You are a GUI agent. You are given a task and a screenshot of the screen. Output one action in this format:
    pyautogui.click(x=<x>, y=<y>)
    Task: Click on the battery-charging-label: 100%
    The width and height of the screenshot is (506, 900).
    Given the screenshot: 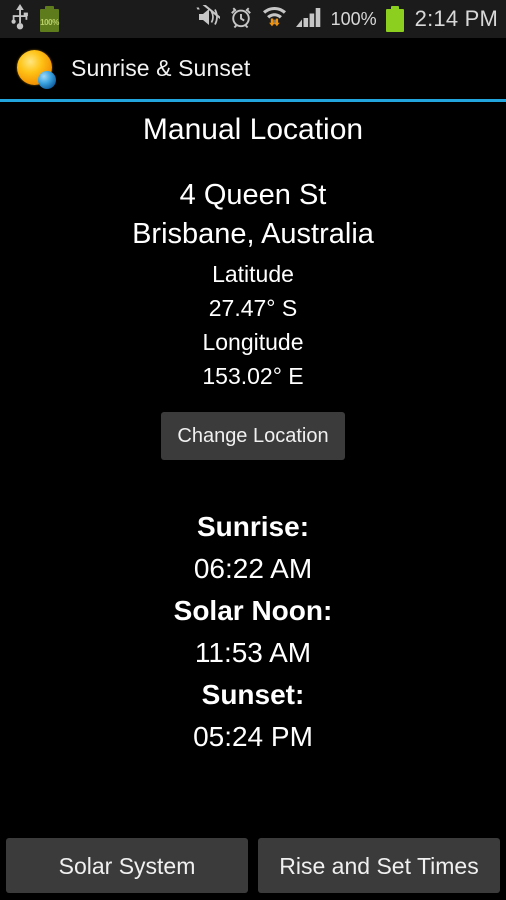 What is the action you would take?
    pyautogui.click(x=49, y=22)
    